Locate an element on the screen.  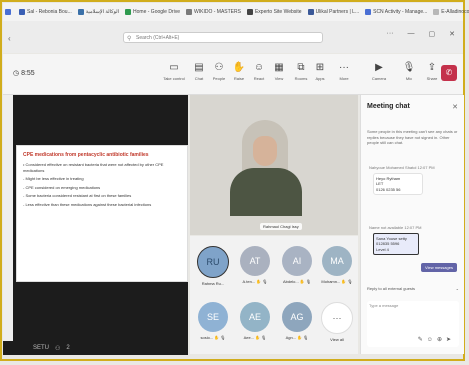
bookmark-item: Home - Google Drive is located at coordinates (152, 12).